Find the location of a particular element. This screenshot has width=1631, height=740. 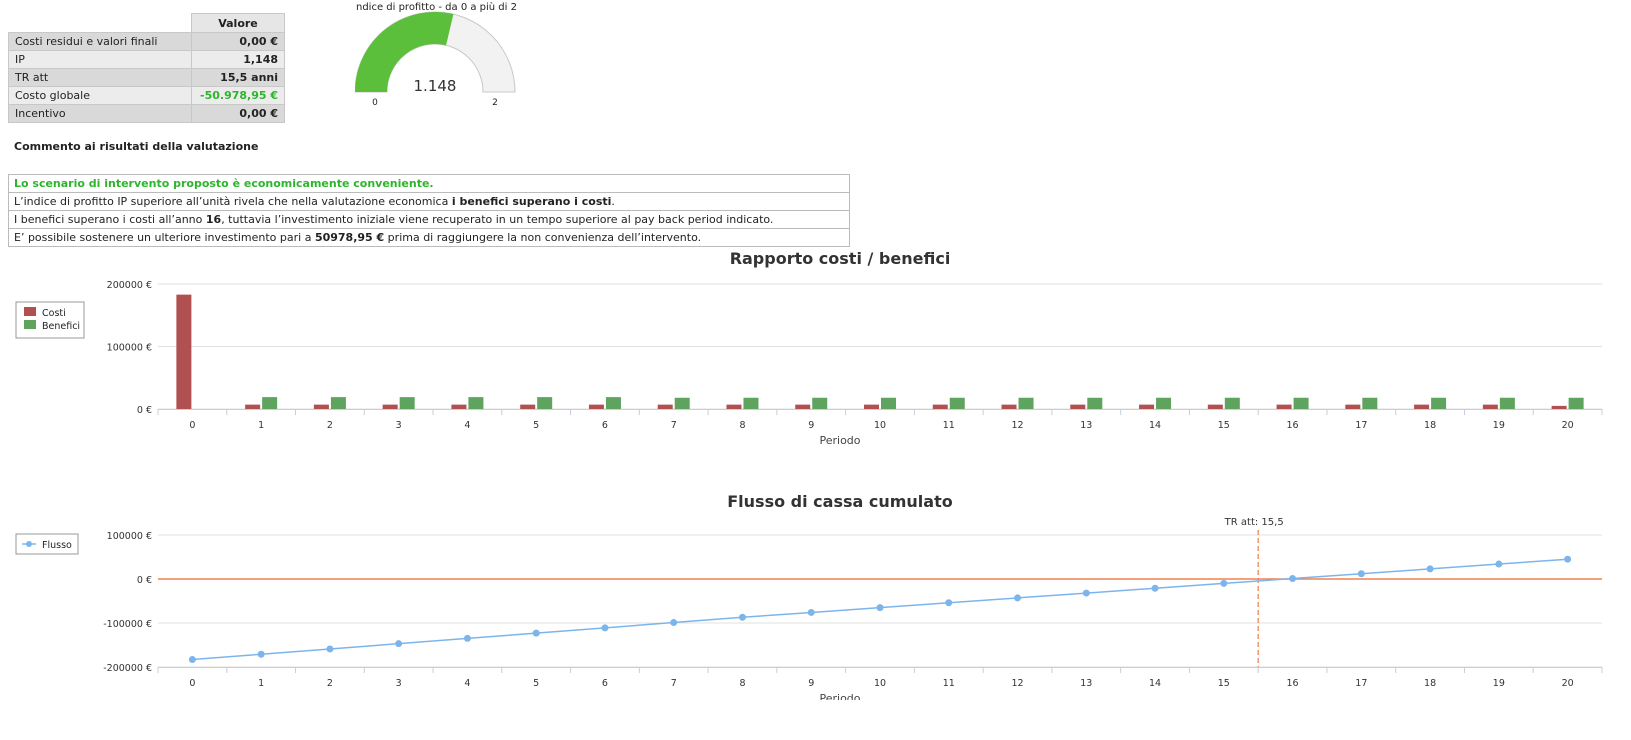

legend-label: Benefici is located at coordinates (61, 326).